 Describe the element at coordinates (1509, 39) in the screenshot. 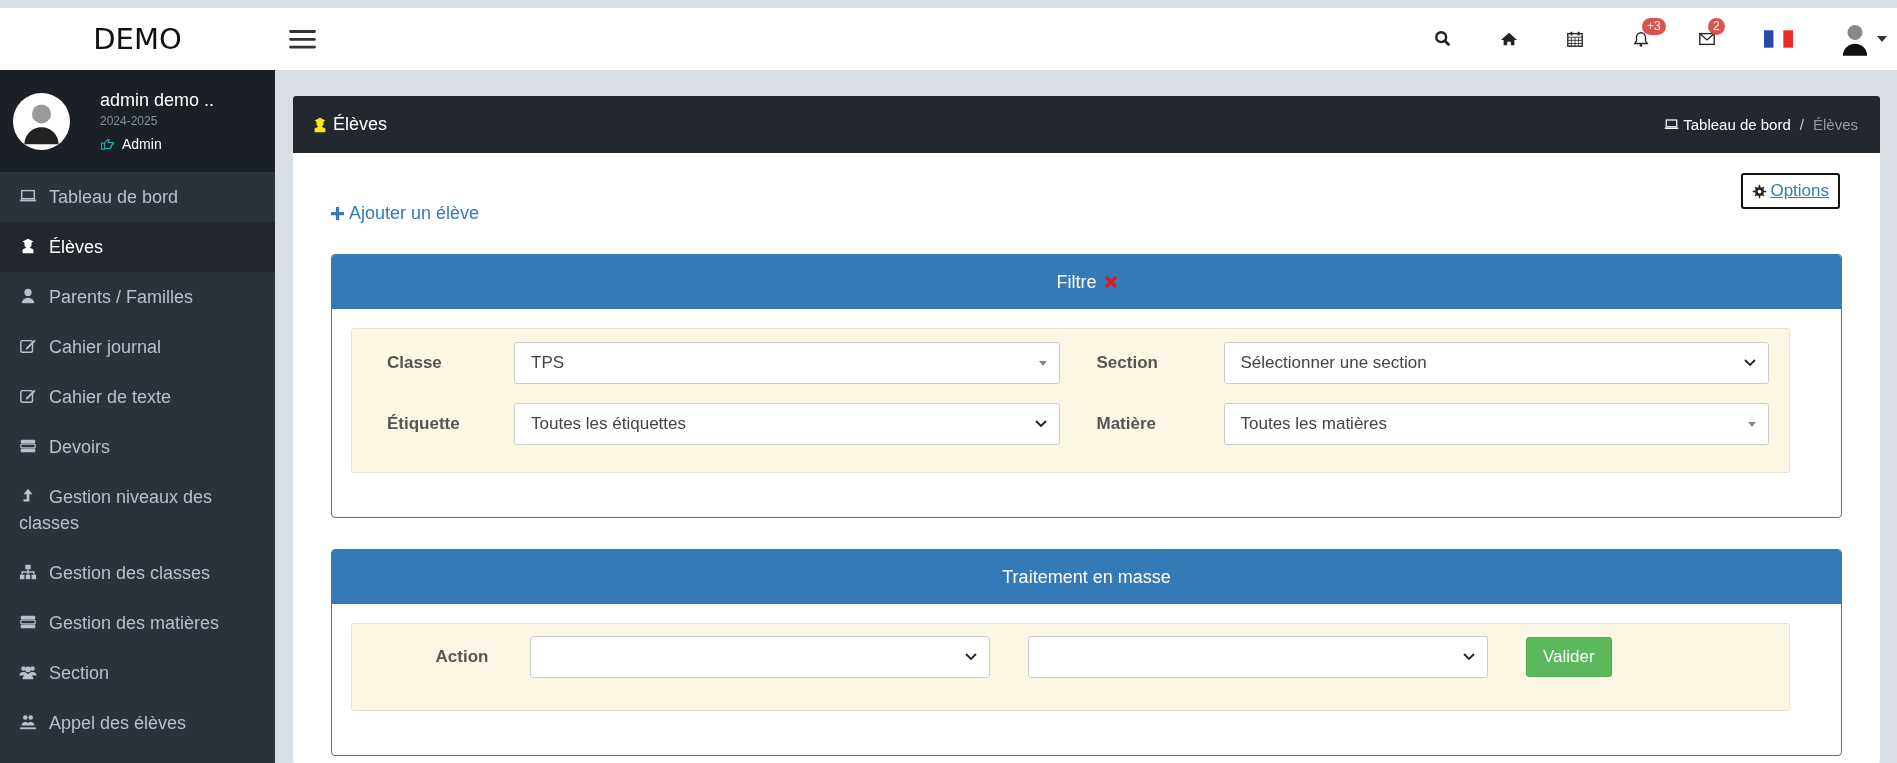

I see `home-icon` at that location.